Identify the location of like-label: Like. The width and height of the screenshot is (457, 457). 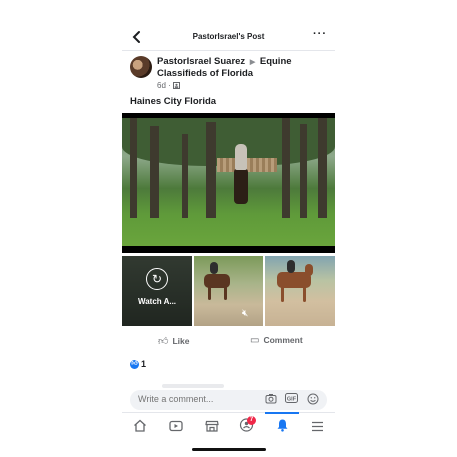
(181, 341).